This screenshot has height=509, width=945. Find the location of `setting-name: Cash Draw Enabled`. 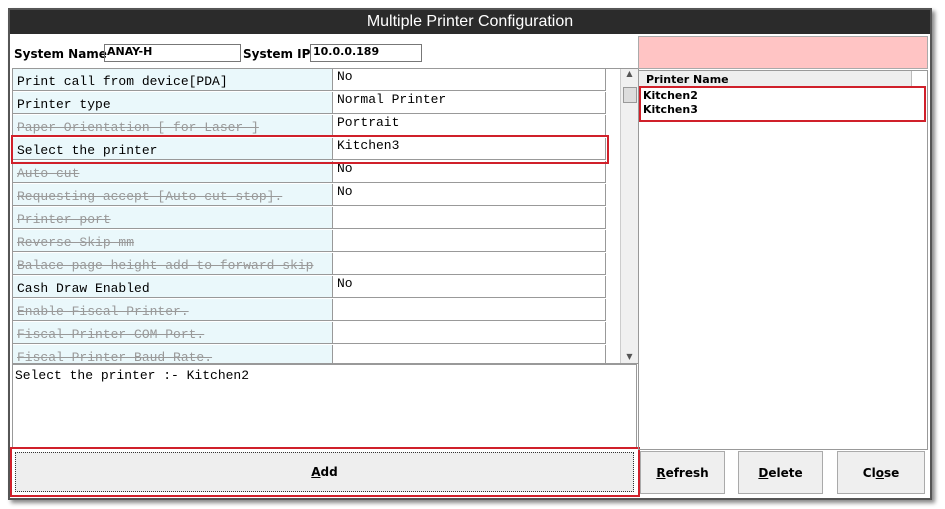

setting-name: Cash Draw Enabled is located at coordinates (173, 287).